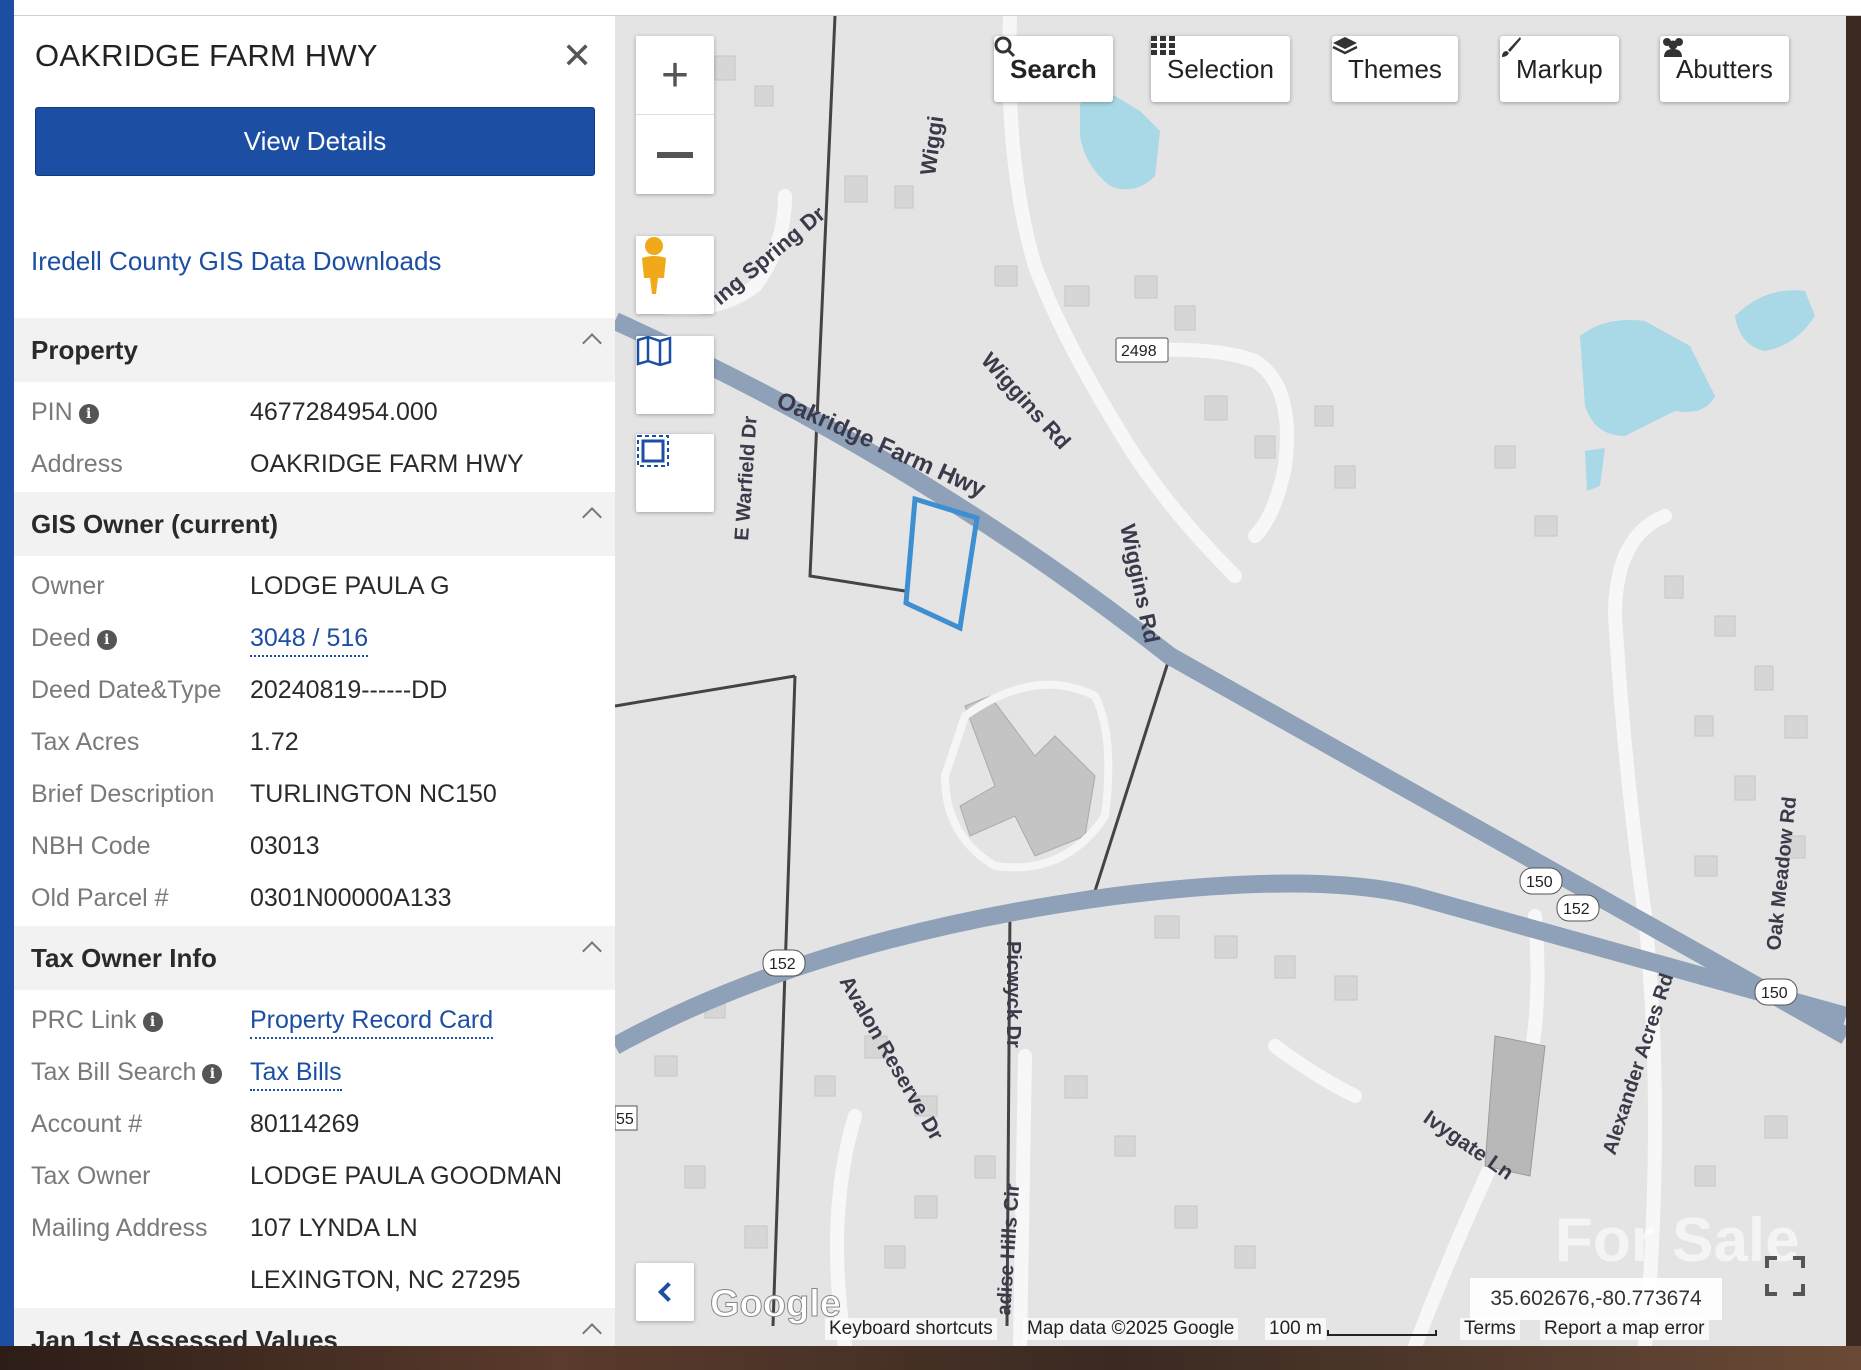 The image size is (1861, 1370). What do you see at coordinates (124, 957) in the screenshot?
I see `section-title: Tax Owner Info` at bounding box center [124, 957].